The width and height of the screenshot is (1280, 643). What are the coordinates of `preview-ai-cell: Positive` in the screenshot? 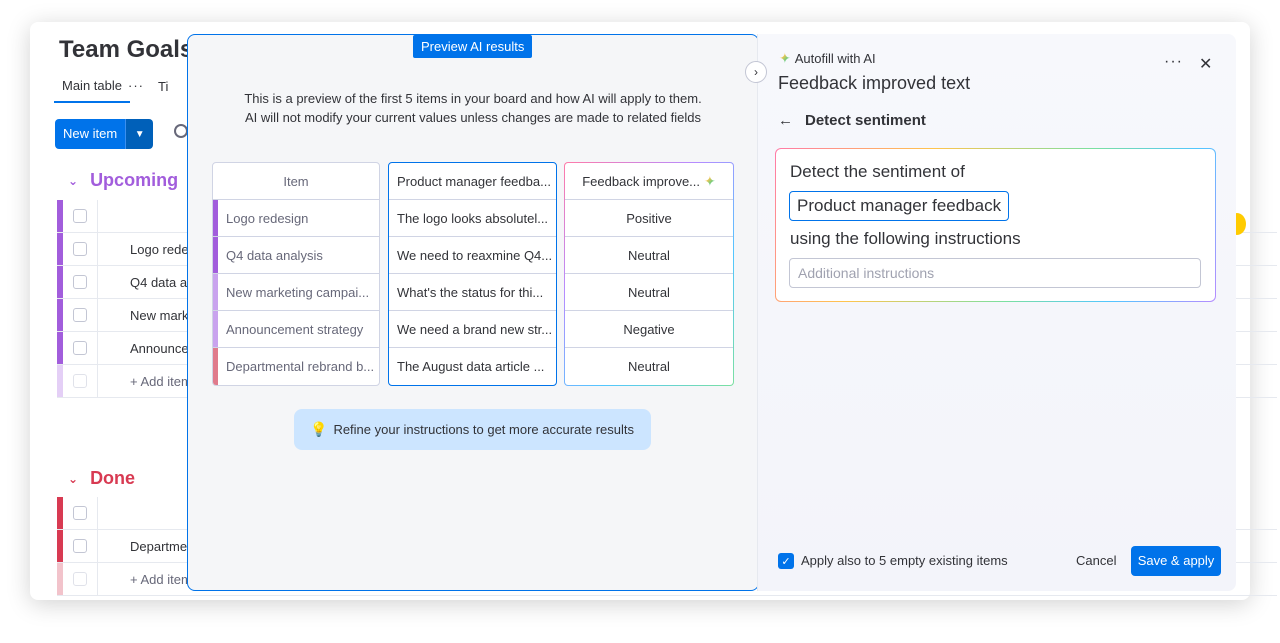 It's located at (649, 218).